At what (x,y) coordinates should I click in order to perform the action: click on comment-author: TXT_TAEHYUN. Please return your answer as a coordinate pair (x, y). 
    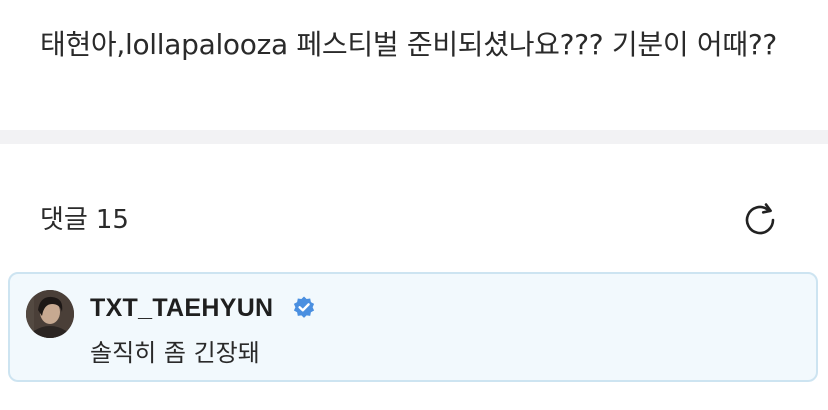
    Looking at the image, I should click on (181, 308).